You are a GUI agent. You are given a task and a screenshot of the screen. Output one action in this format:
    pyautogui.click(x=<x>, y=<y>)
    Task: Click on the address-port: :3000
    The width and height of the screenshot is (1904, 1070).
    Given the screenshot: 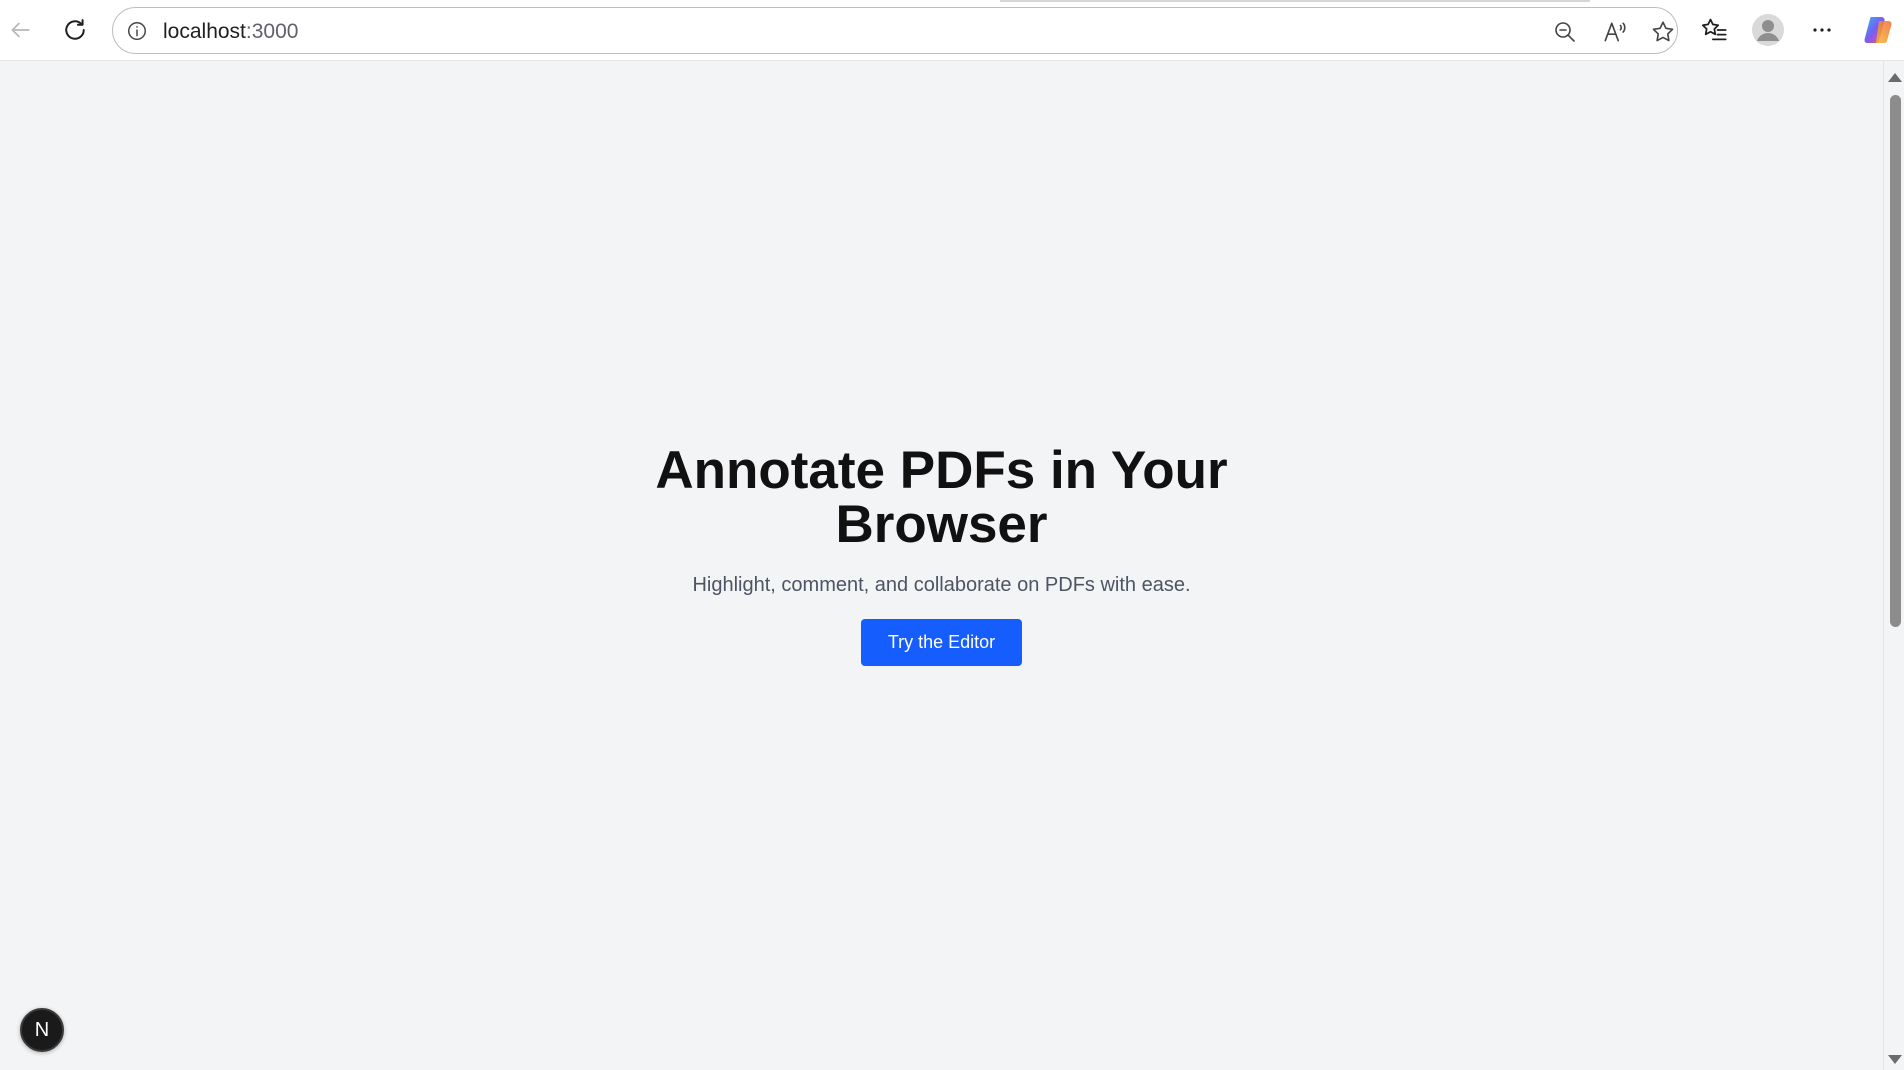 What is the action you would take?
    pyautogui.click(x=272, y=31)
    